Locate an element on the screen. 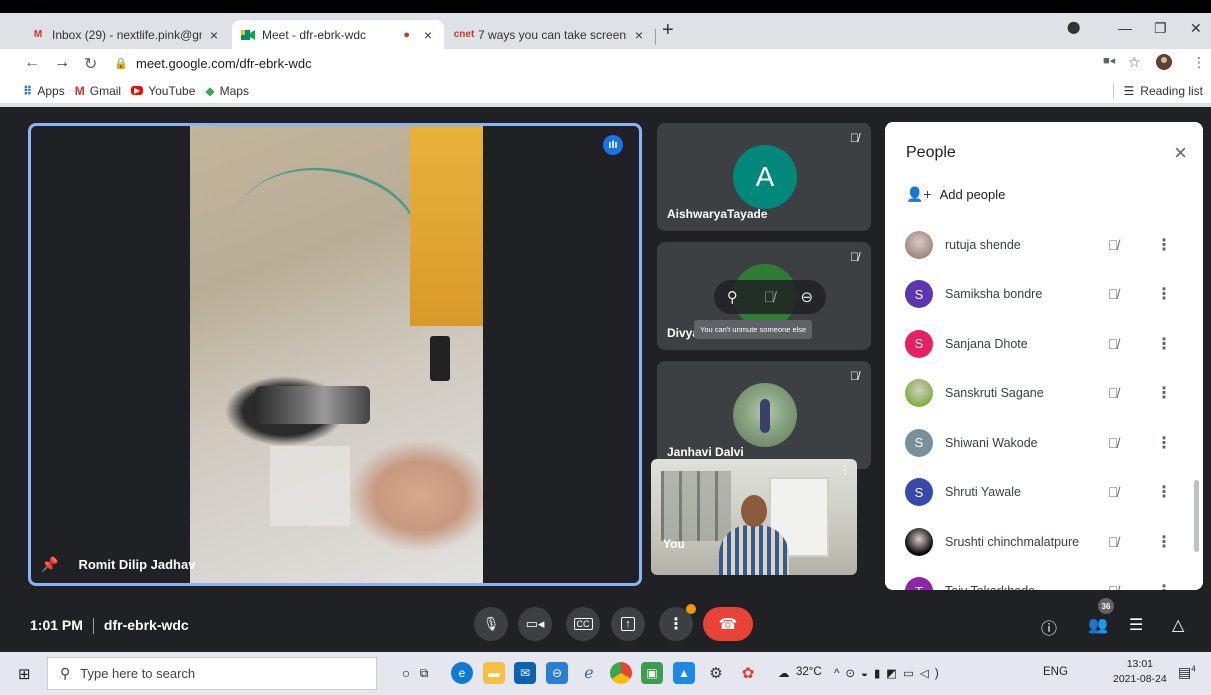 The height and width of the screenshot is (695, 1211). paint-icon: ✿ is located at coordinates (748, 673).